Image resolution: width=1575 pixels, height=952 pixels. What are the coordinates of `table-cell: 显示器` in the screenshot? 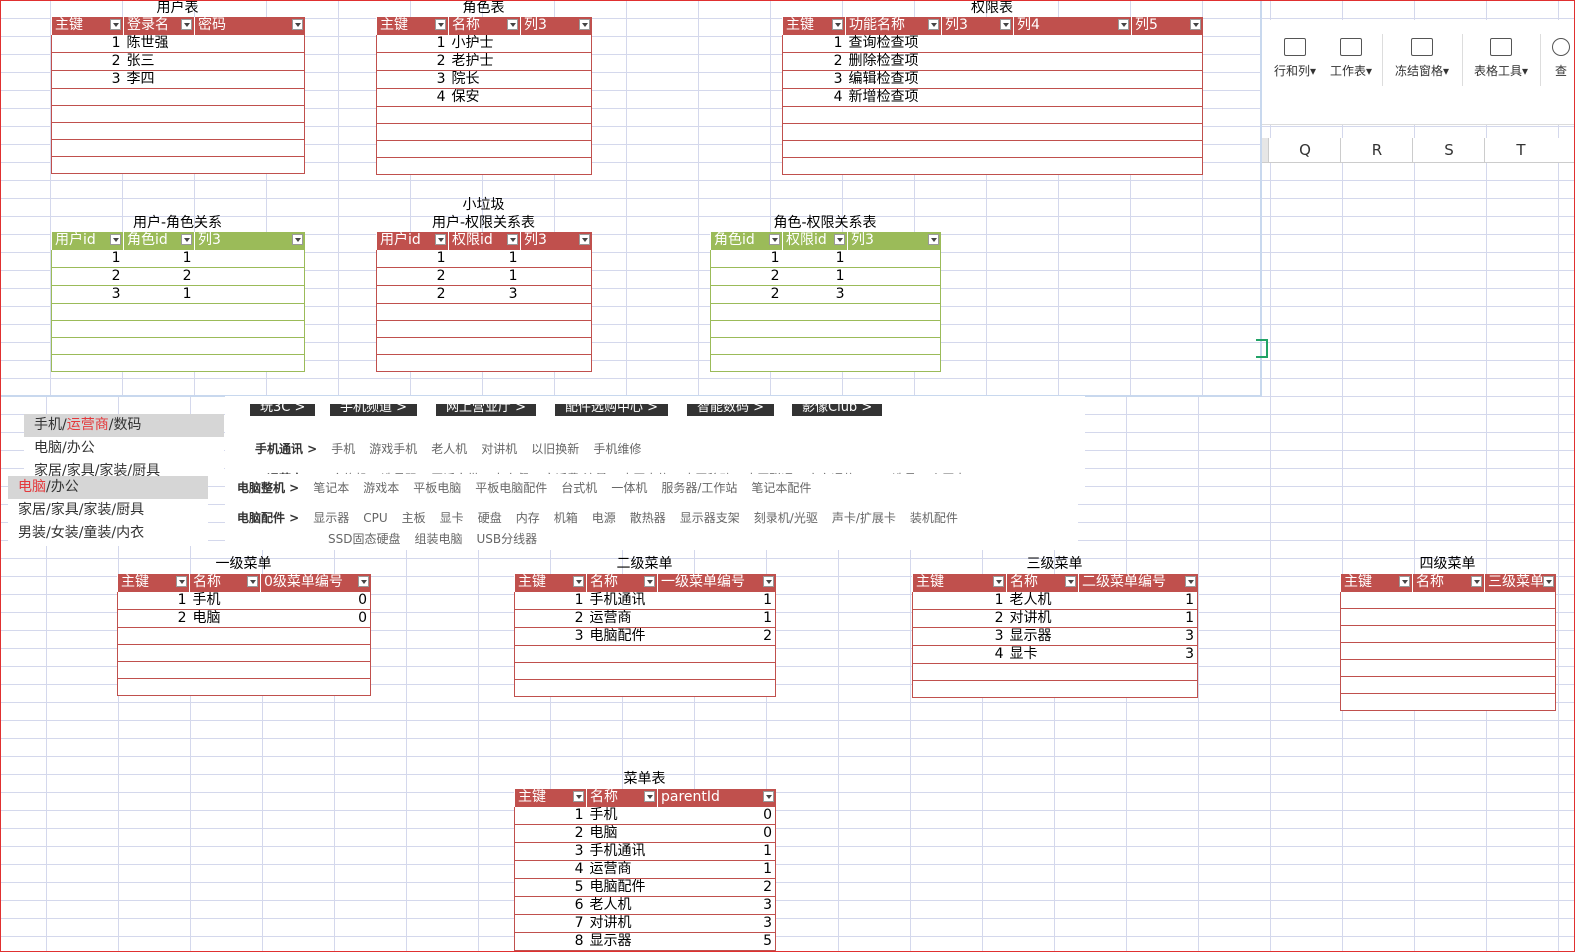 It's located at (622, 941).